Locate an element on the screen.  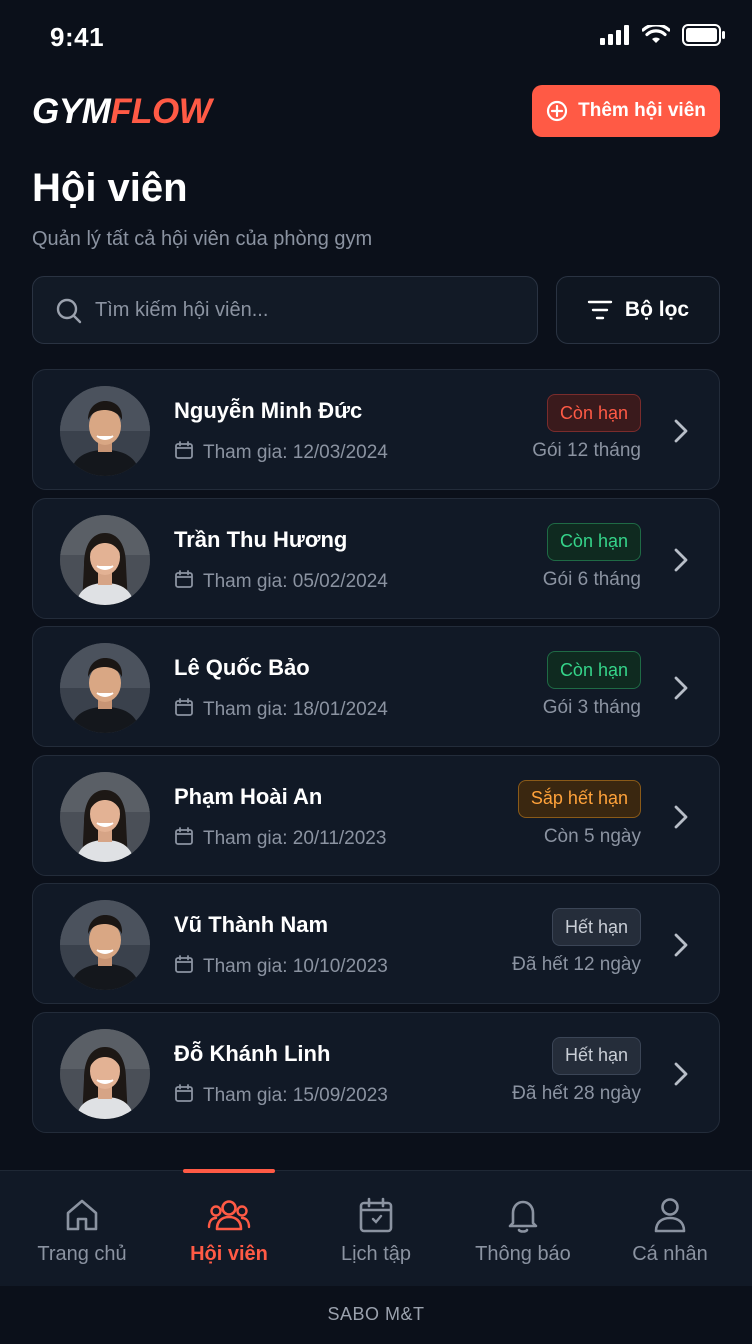
status-bar: 9:41 is located at coordinates (376, 36).